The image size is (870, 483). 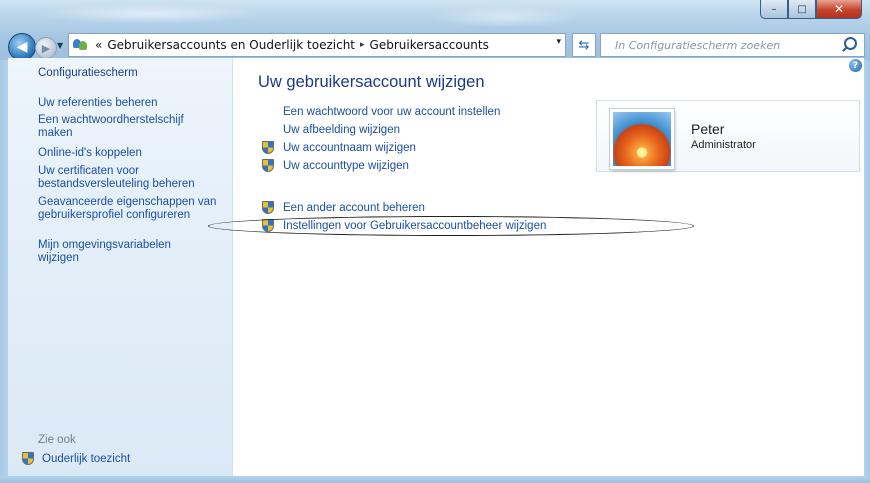 What do you see at coordinates (123, 252) in the screenshot?
I see `sidebar-item-omgevingsvariabelen: Mijn omgevingsvariabelen wijzigen` at bounding box center [123, 252].